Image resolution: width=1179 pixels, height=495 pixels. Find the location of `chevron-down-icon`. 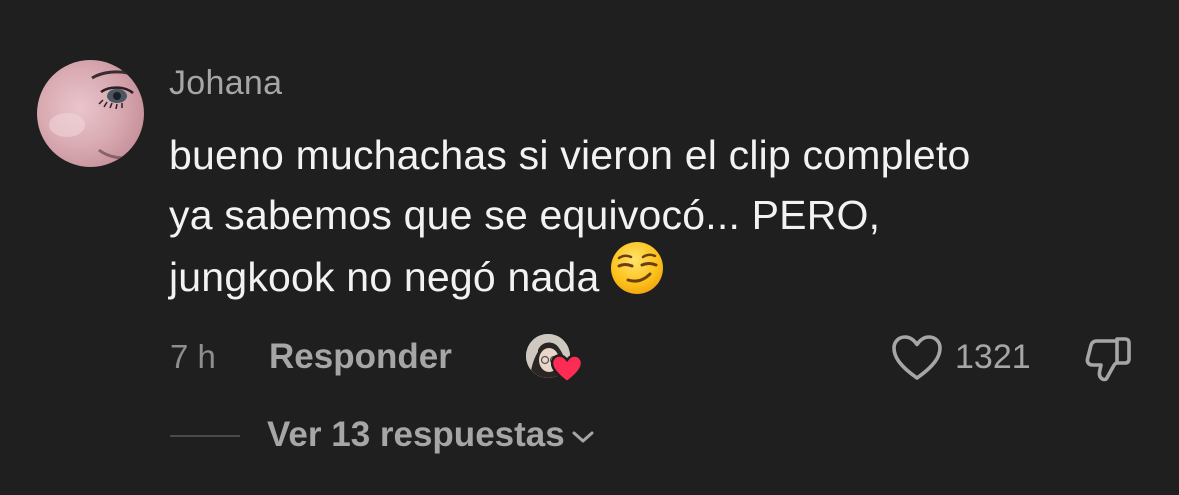

chevron-down-icon is located at coordinates (583, 437).